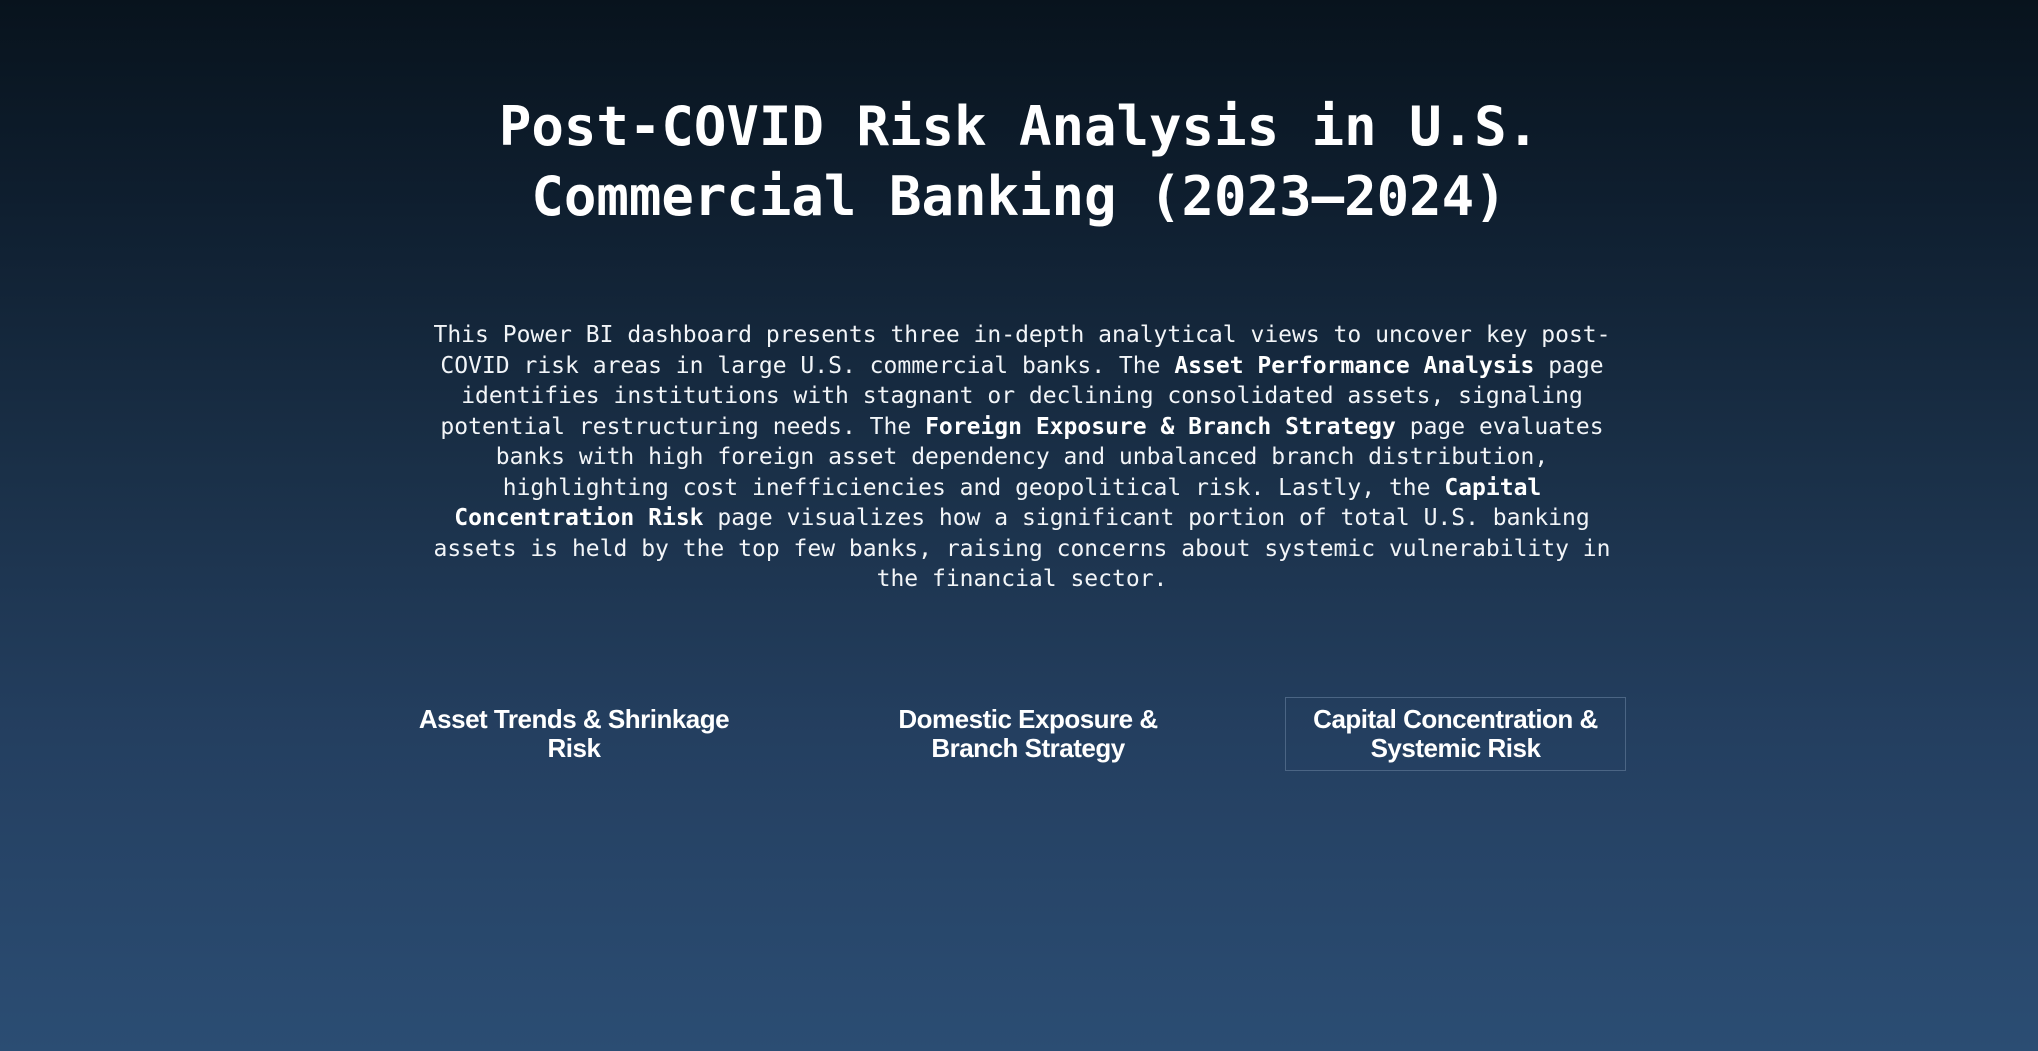  Describe the element at coordinates (1019, 126) in the screenshot. I see `page-title-line1: Post-COVID Risk Analysis in U.S.` at that location.